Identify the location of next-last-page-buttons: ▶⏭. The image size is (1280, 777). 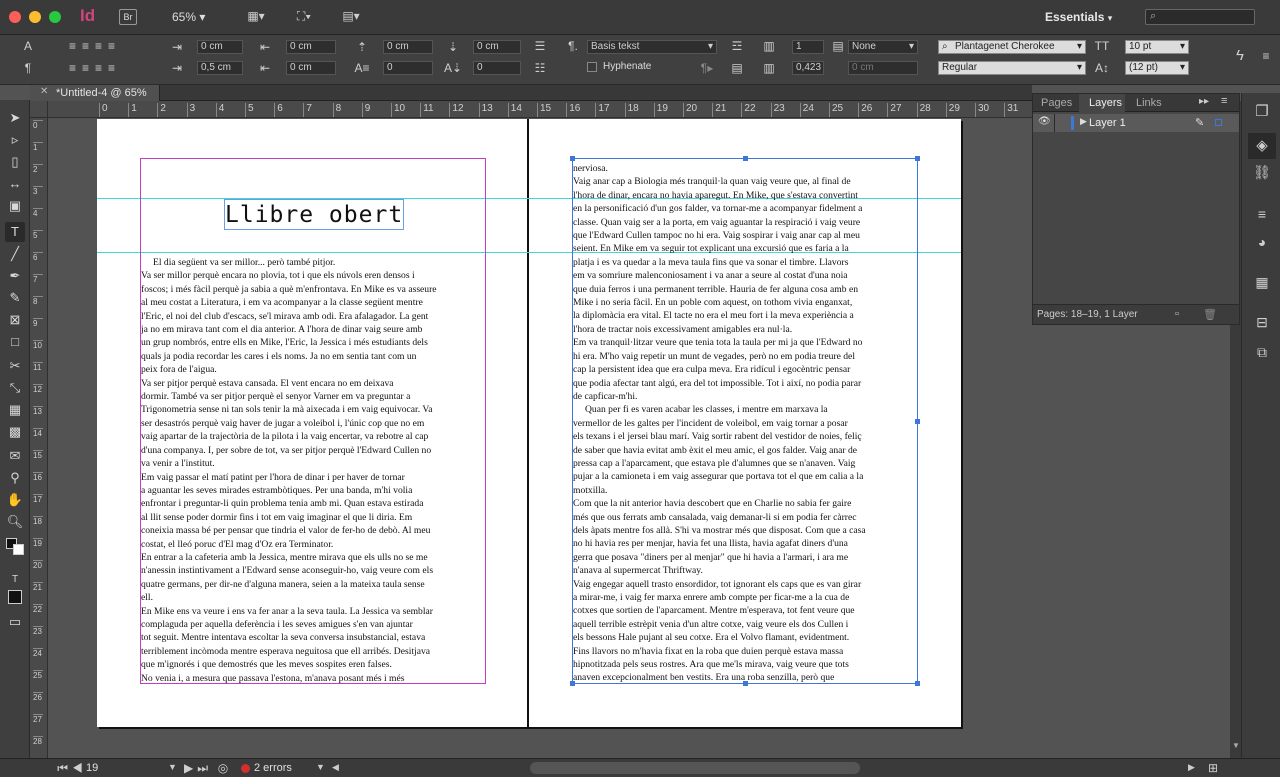
(198, 768).